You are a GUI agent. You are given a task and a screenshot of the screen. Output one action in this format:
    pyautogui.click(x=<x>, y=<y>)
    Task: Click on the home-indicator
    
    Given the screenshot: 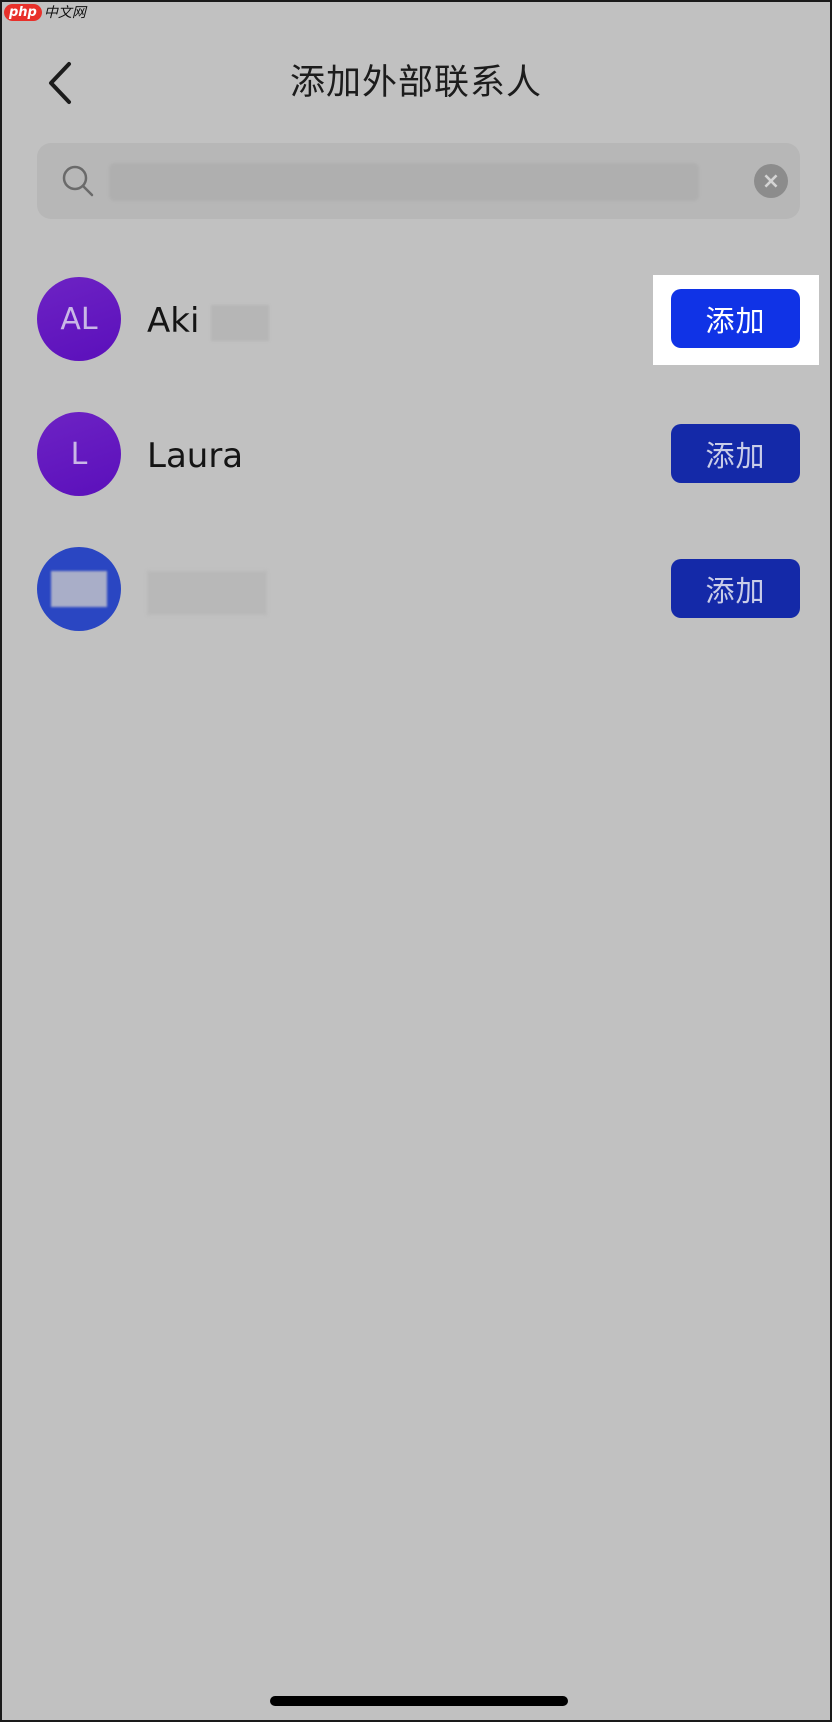 What is the action you would take?
    pyautogui.click(x=419, y=1701)
    